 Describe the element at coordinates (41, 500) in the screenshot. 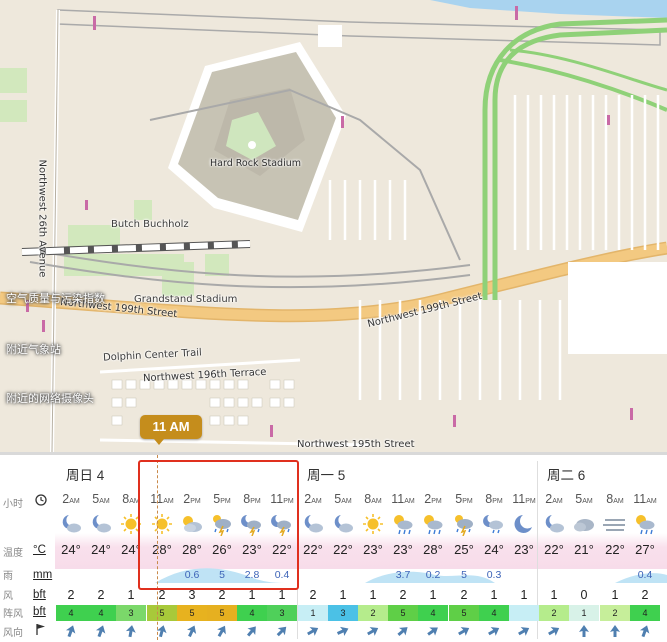

I see `clock-icon` at that location.